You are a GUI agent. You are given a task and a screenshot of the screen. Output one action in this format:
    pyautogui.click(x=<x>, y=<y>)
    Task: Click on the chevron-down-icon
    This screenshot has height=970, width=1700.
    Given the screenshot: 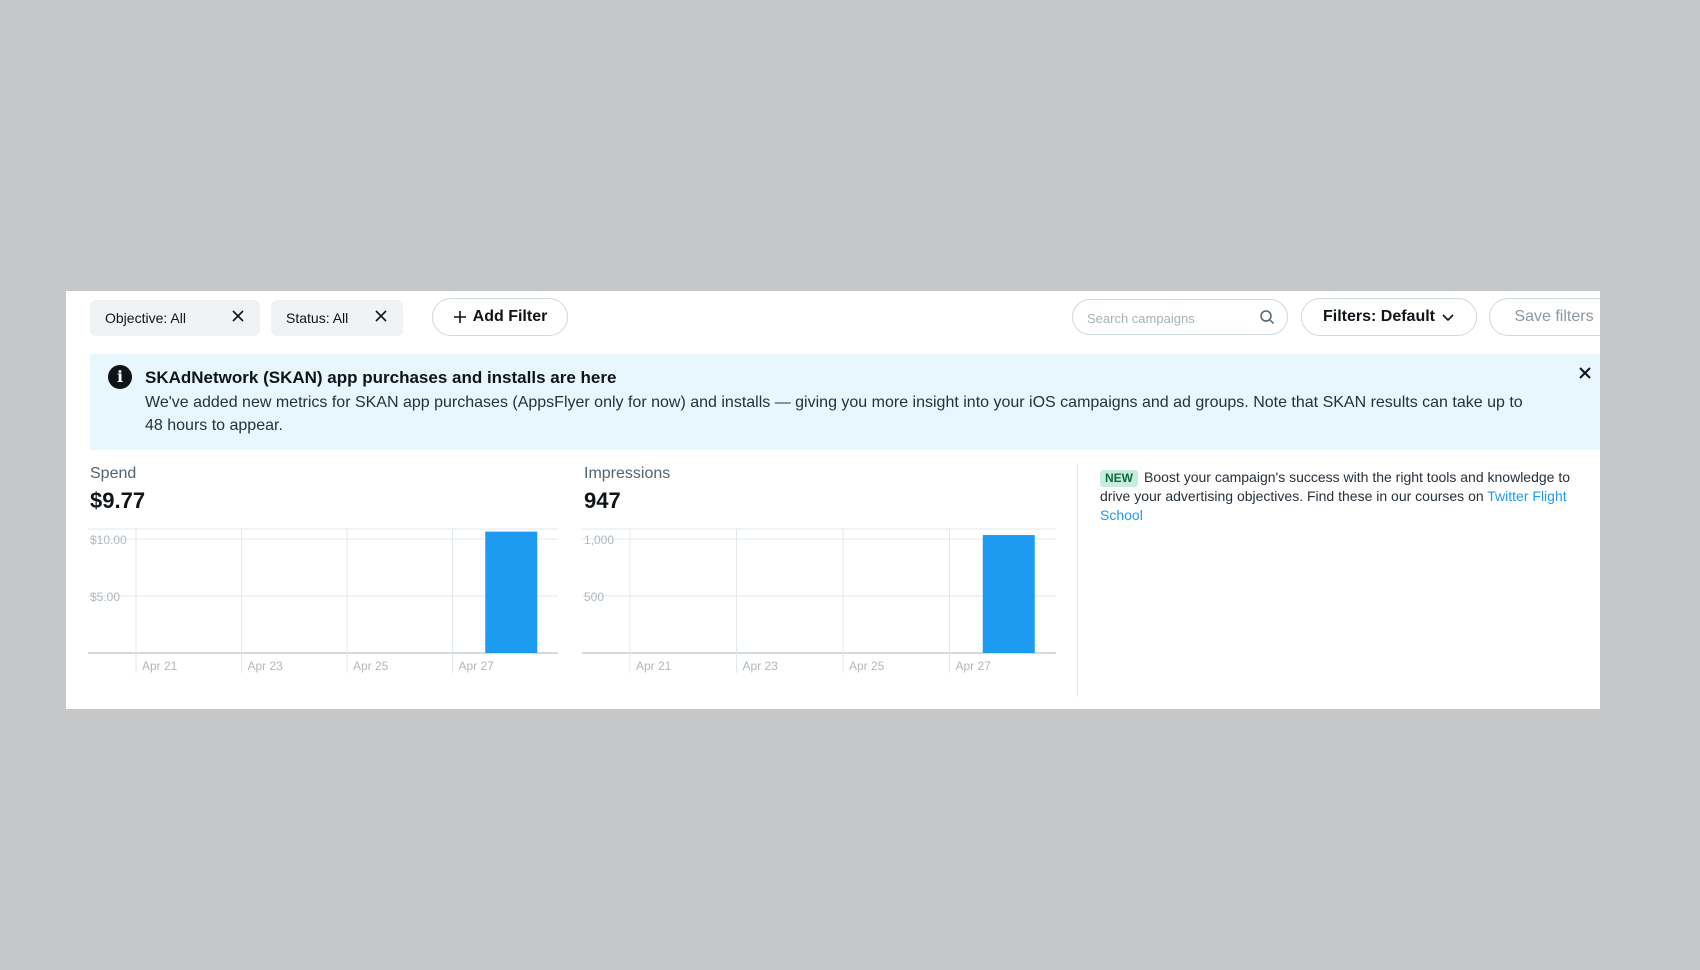 What is the action you would take?
    pyautogui.click(x=1448, y=318)
    